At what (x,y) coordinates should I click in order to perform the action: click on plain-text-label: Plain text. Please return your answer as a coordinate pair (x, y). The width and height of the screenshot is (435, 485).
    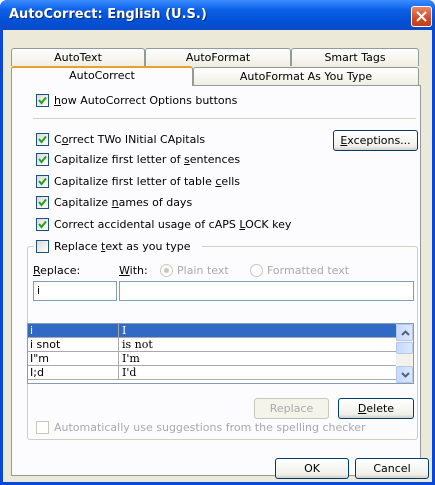
    Looking at the image, I should click on (203, 270).